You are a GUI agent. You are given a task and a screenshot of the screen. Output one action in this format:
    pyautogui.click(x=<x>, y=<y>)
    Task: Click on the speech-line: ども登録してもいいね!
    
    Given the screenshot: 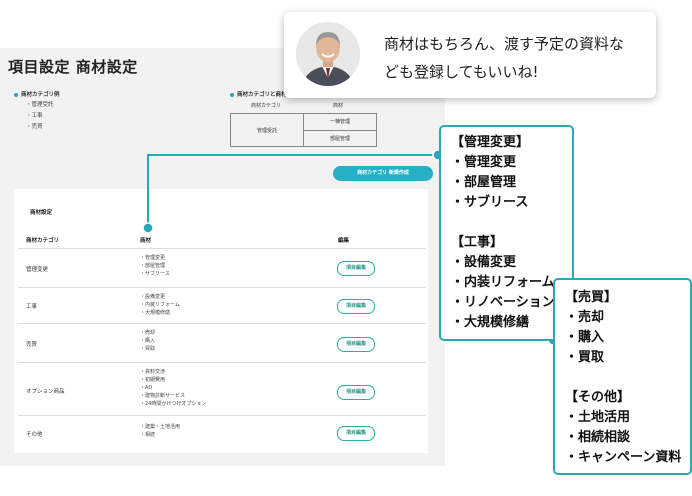 What is the action you would take?
    pyautogui.click(x=461, y=72)
    